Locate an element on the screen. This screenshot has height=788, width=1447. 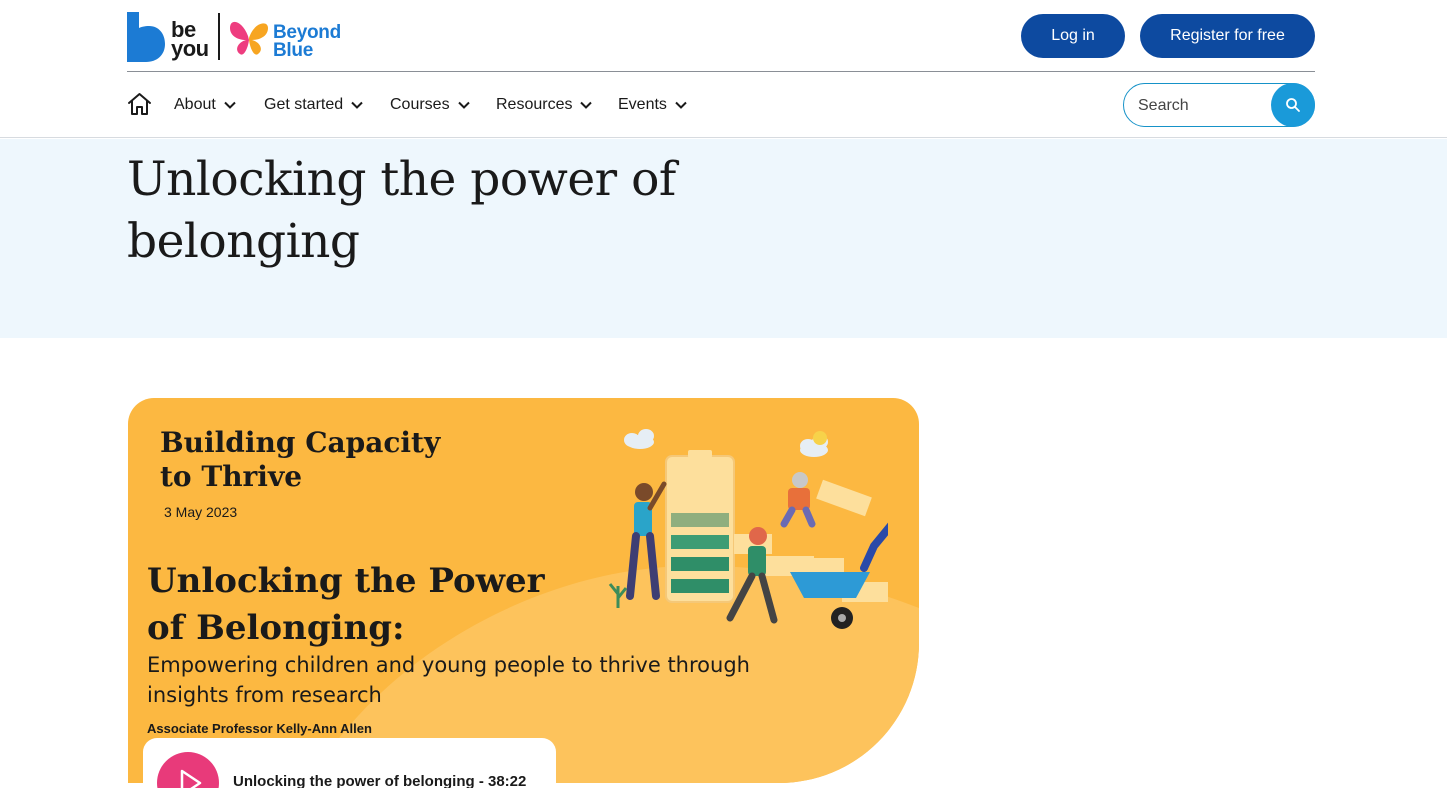
logo-divider is located at coordinates (219, 36).